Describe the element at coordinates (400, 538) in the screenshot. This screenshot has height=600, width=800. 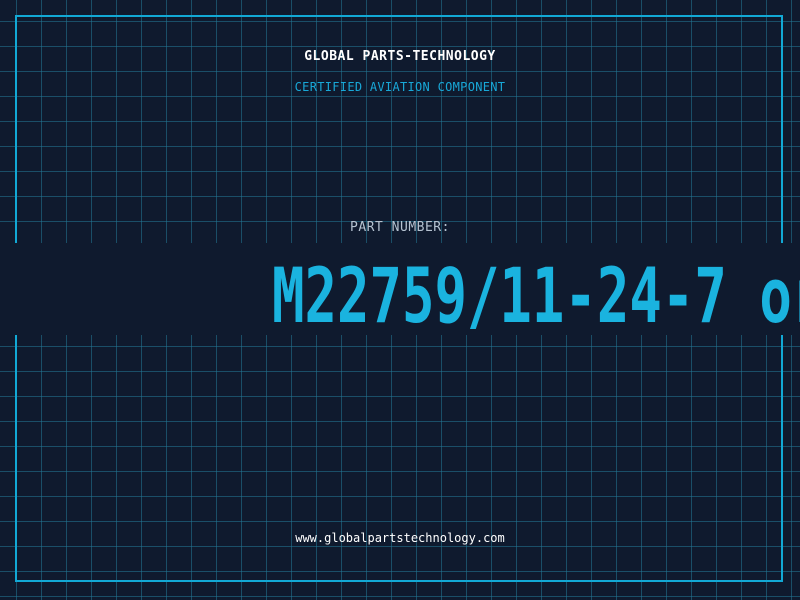
I see `website-url: www.globalpartstechnology.com` at that location.